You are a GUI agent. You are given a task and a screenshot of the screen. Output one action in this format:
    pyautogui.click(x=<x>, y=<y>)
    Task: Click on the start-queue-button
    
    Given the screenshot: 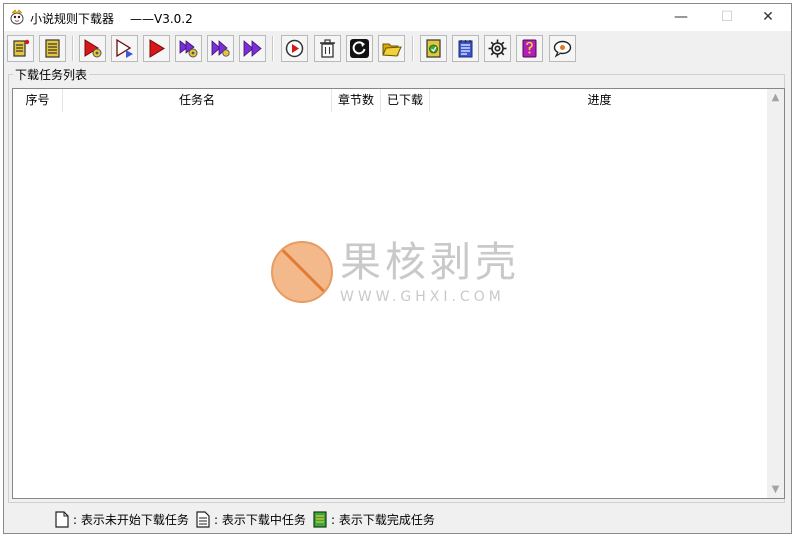 What is the action you would take?
    pyautogui.click(x=124, y=48)
    